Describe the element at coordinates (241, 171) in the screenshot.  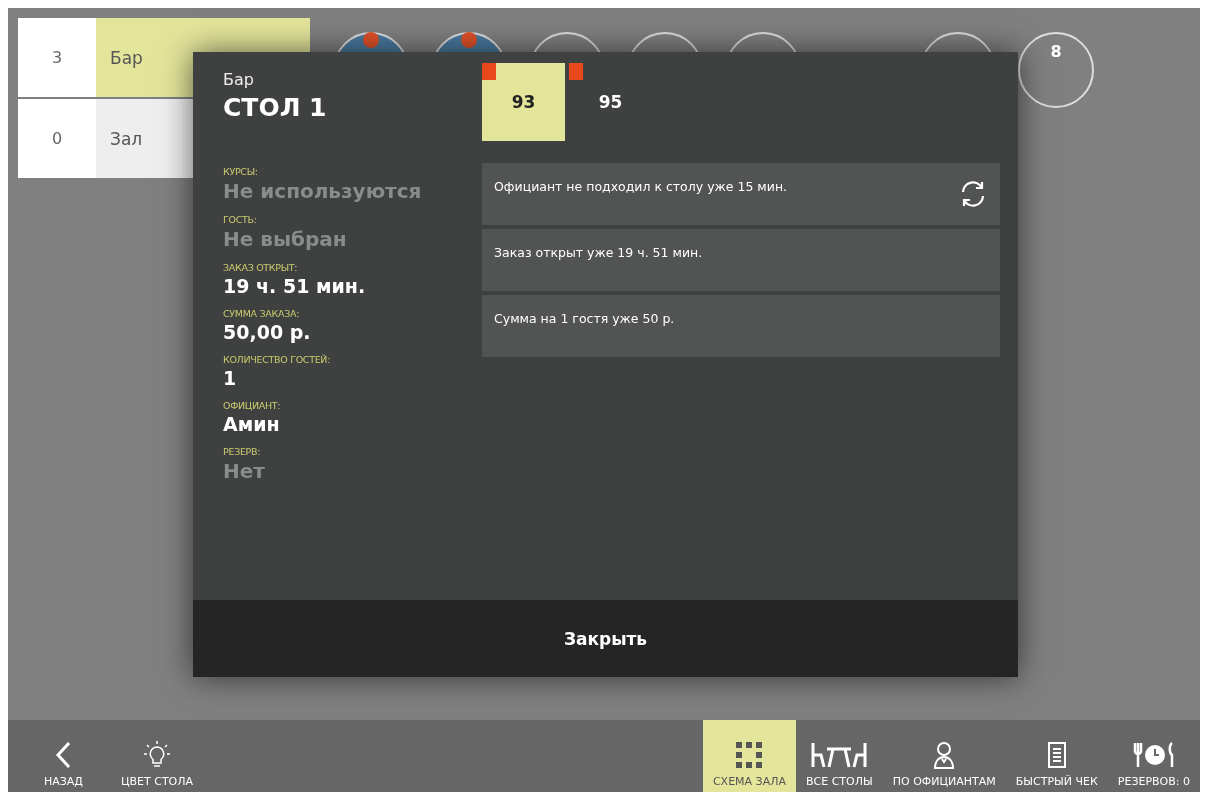
I see `field-label: КУРСЫ:` at that location.